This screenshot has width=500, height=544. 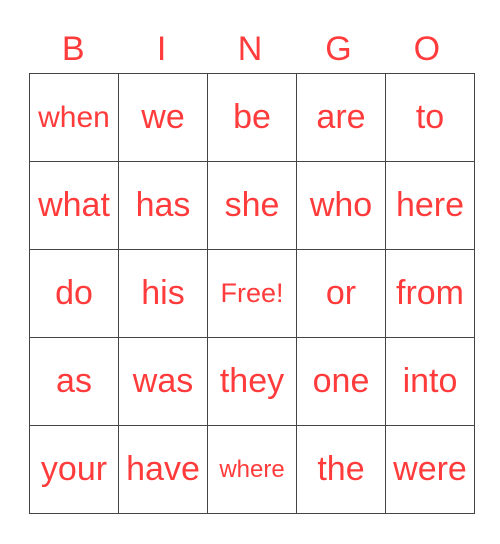 I want to click on bingo-cell: who, so click(x=341, y=205).